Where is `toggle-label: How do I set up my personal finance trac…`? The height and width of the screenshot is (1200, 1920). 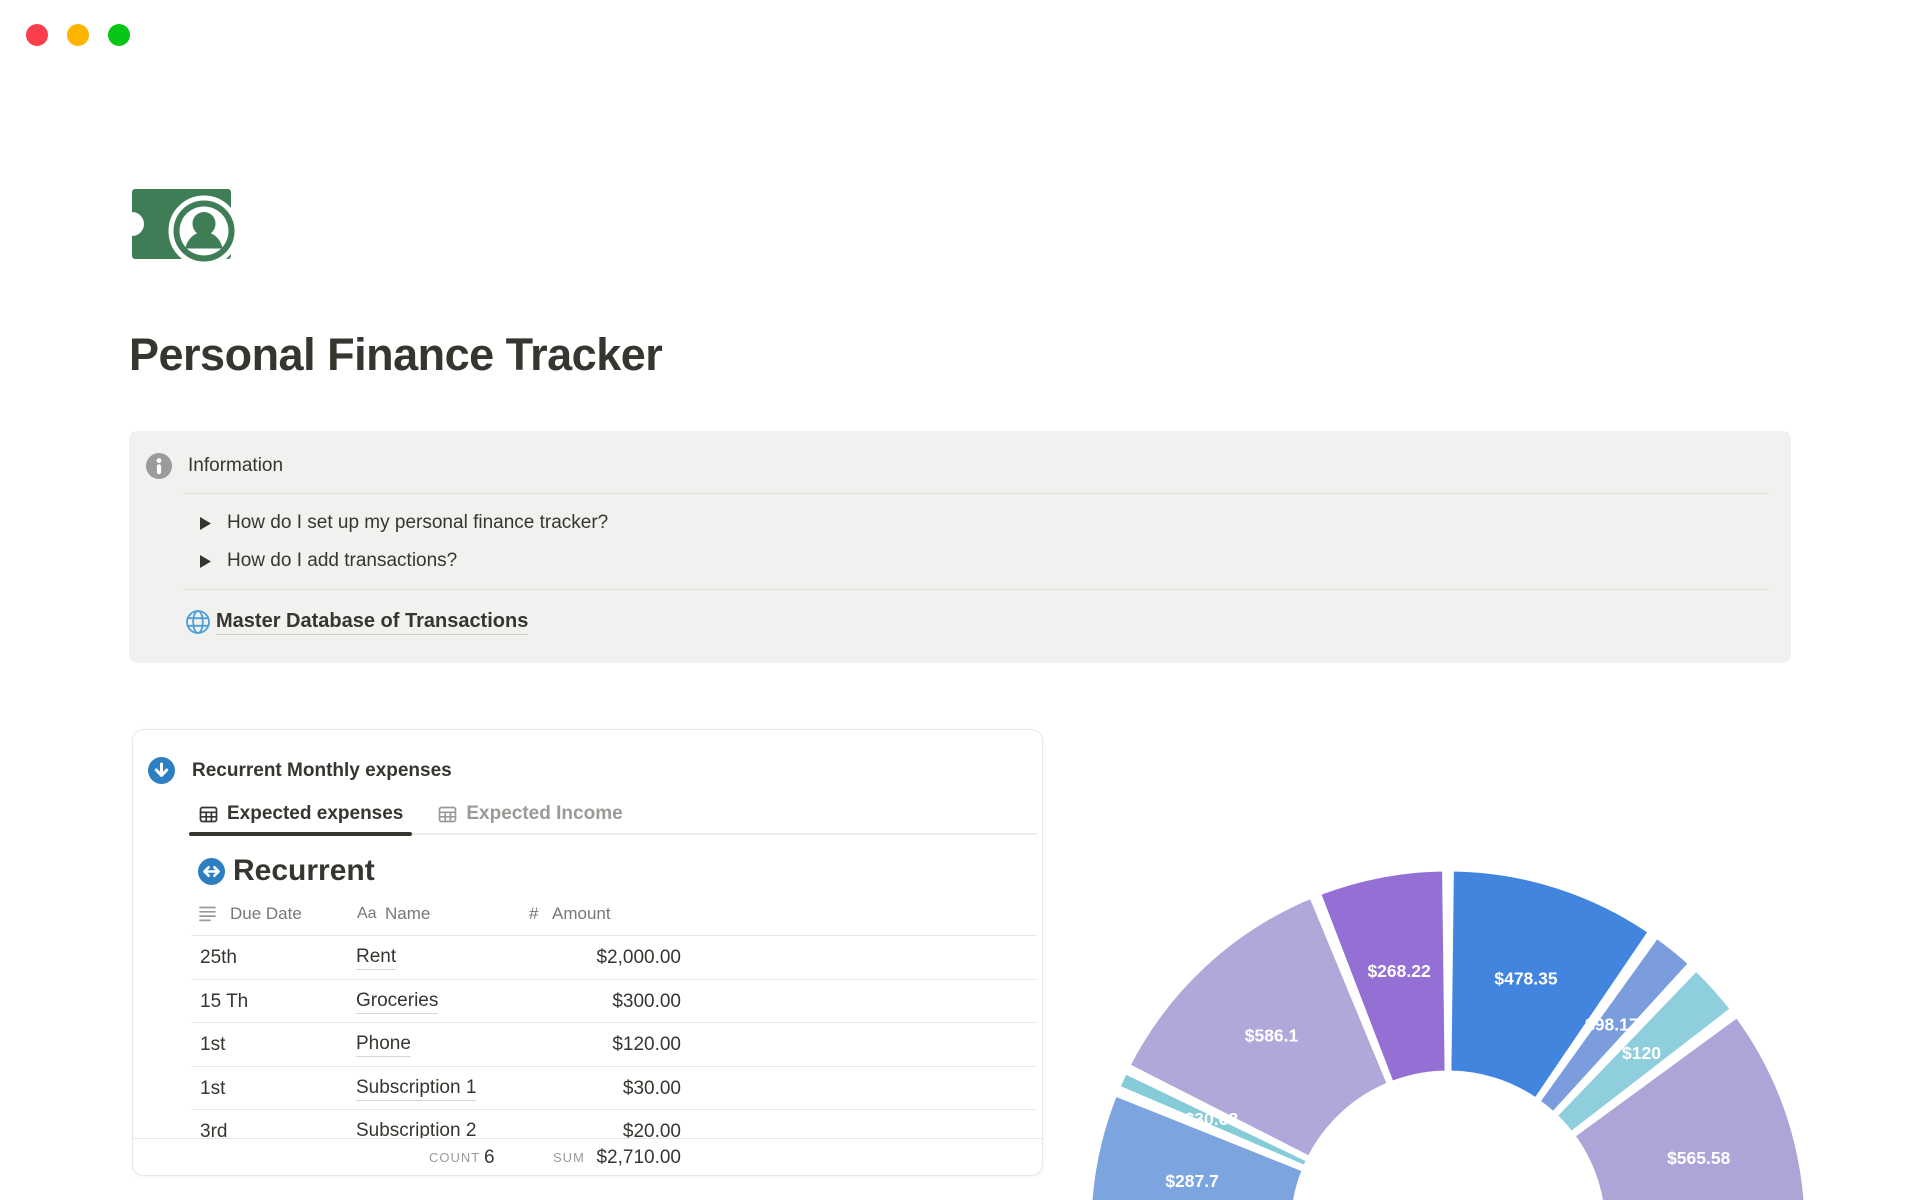
toggle-label: How do I set up my personal finance trac… is located at coordinates (417, 523).